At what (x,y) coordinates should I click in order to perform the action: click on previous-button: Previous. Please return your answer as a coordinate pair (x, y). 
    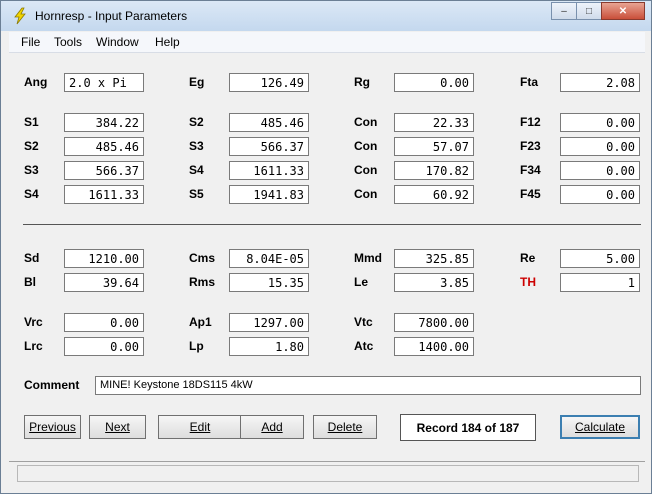
    Looking at the image, I should click on (52, 427).